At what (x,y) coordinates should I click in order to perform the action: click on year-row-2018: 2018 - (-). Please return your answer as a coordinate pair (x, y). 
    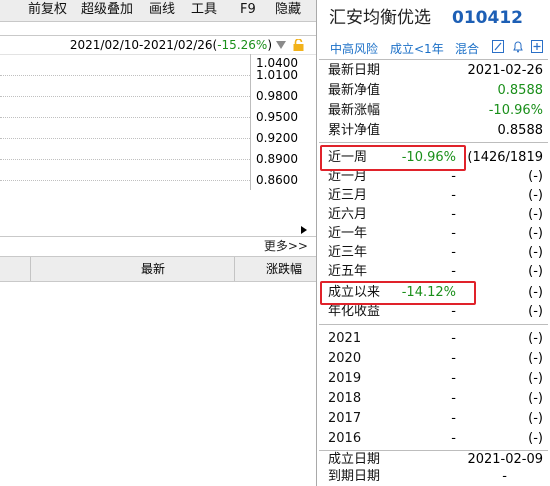
    Looking at the image, I should click on (433, 398).